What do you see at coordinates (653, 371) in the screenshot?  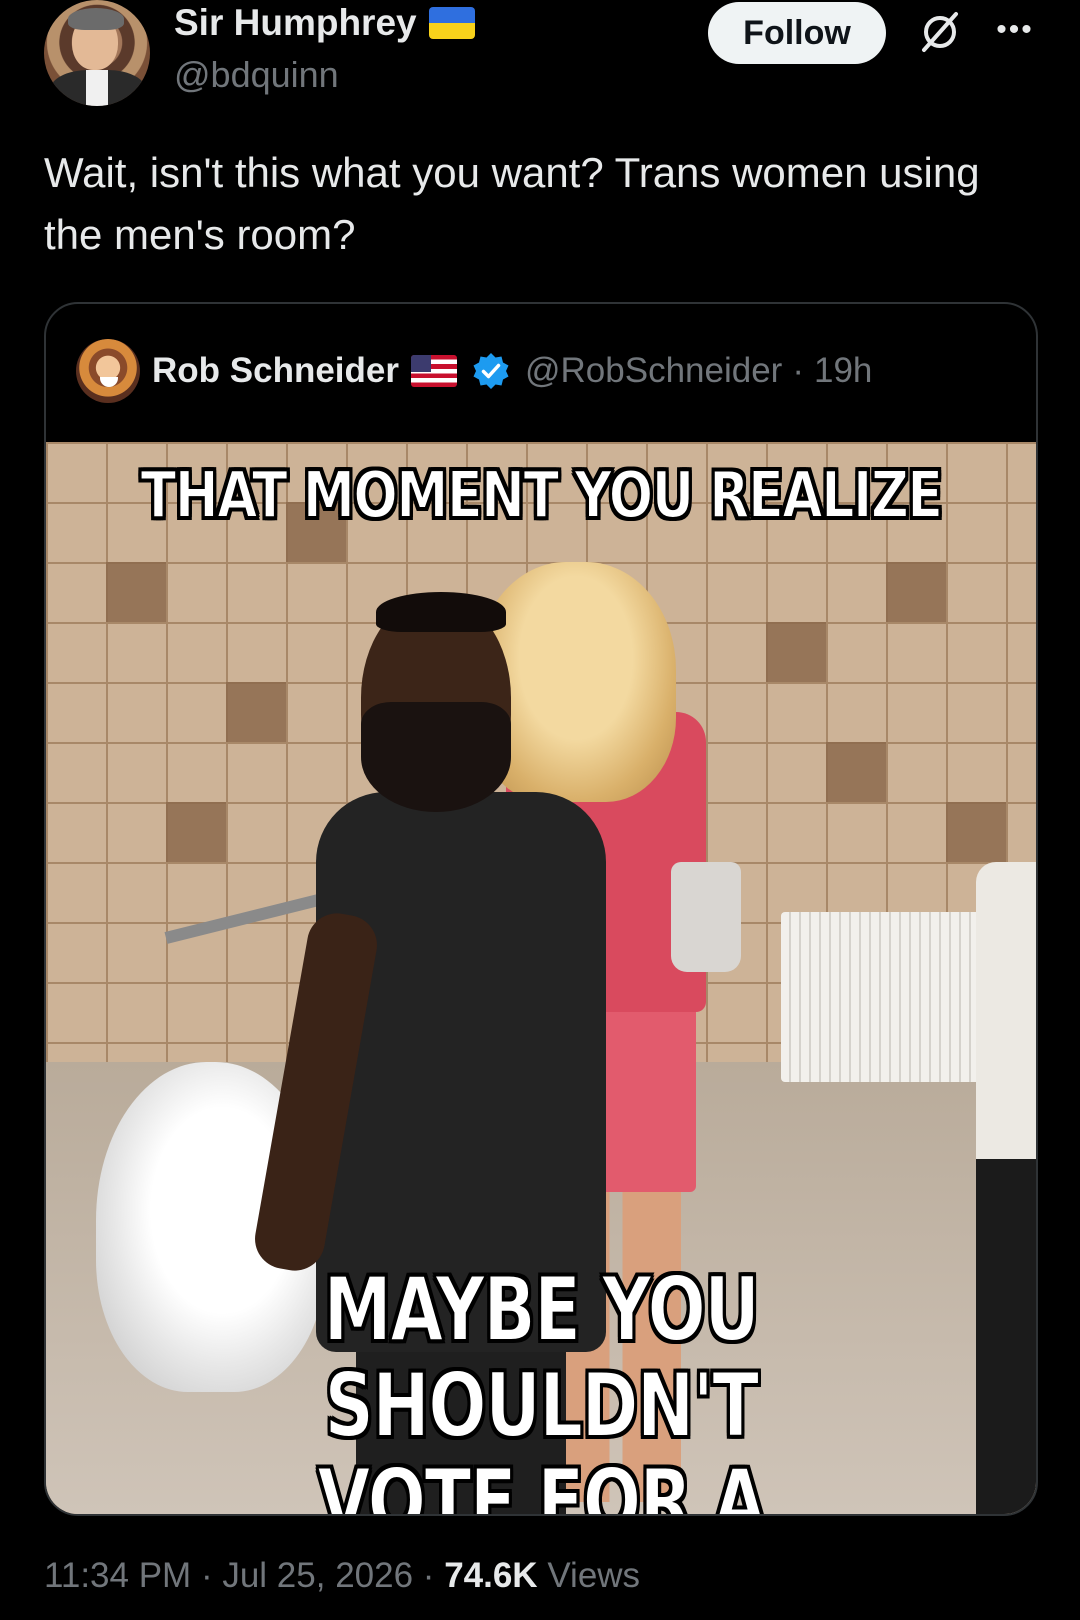 I see `quoted-author-handle: @RobSchneider` at bounding box center [653, 371].